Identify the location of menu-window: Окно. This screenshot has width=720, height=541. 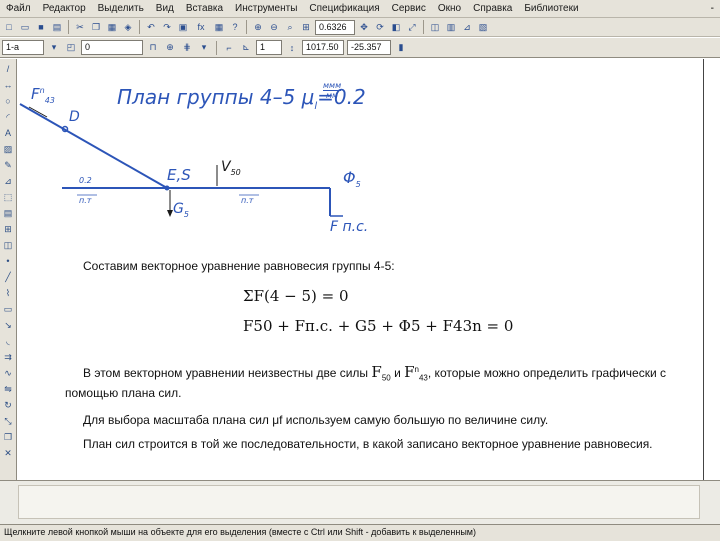
(449, 8).